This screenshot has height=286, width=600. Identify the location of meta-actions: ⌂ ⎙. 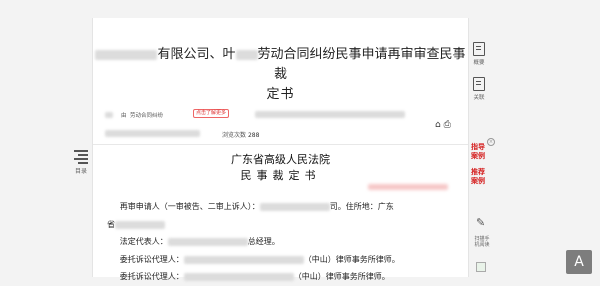
(443, 125).